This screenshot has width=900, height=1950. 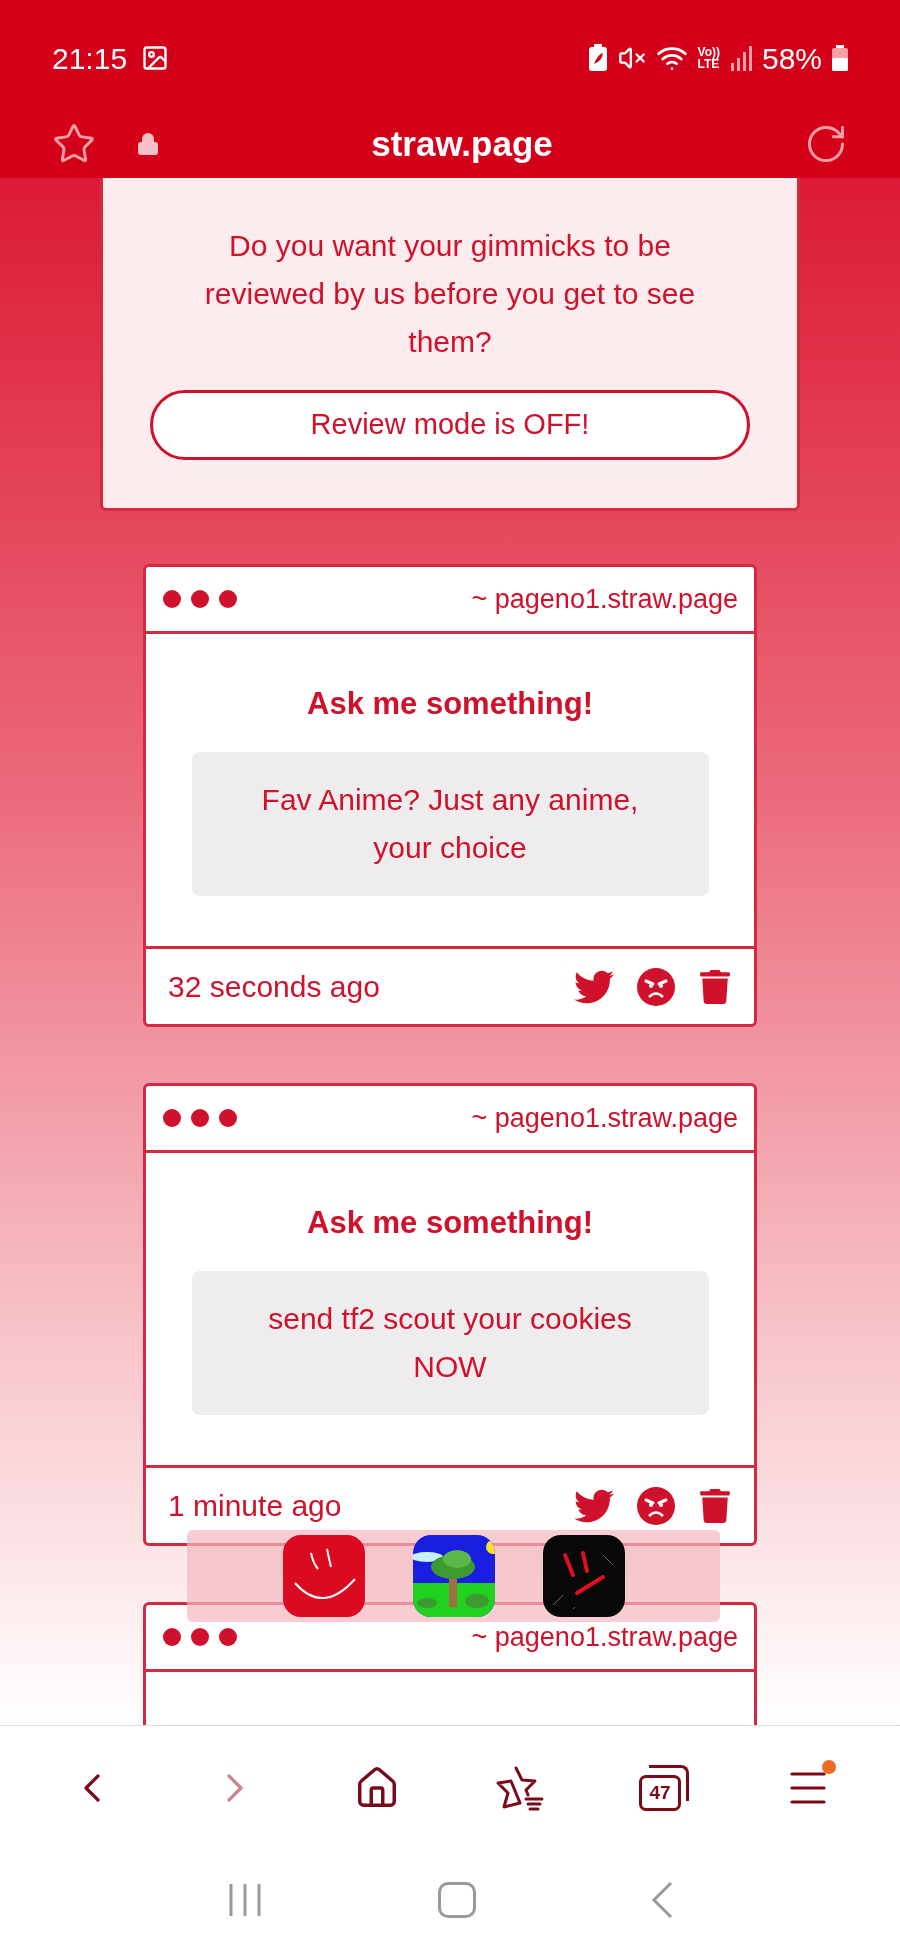 What do you see at coordinates (597, 58) in the screenshot?
I see `battery-saver-icon` at bounding box center [597, 58].